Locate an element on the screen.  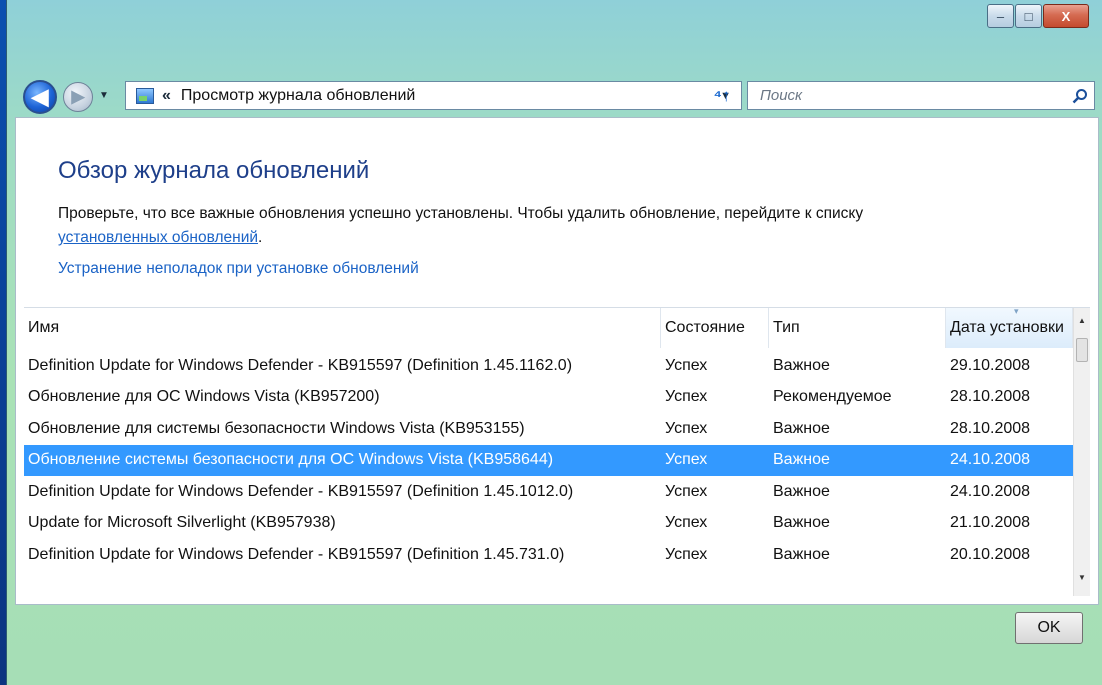
scroll-down-button: ▼ is located at coordinates (1082, 577).